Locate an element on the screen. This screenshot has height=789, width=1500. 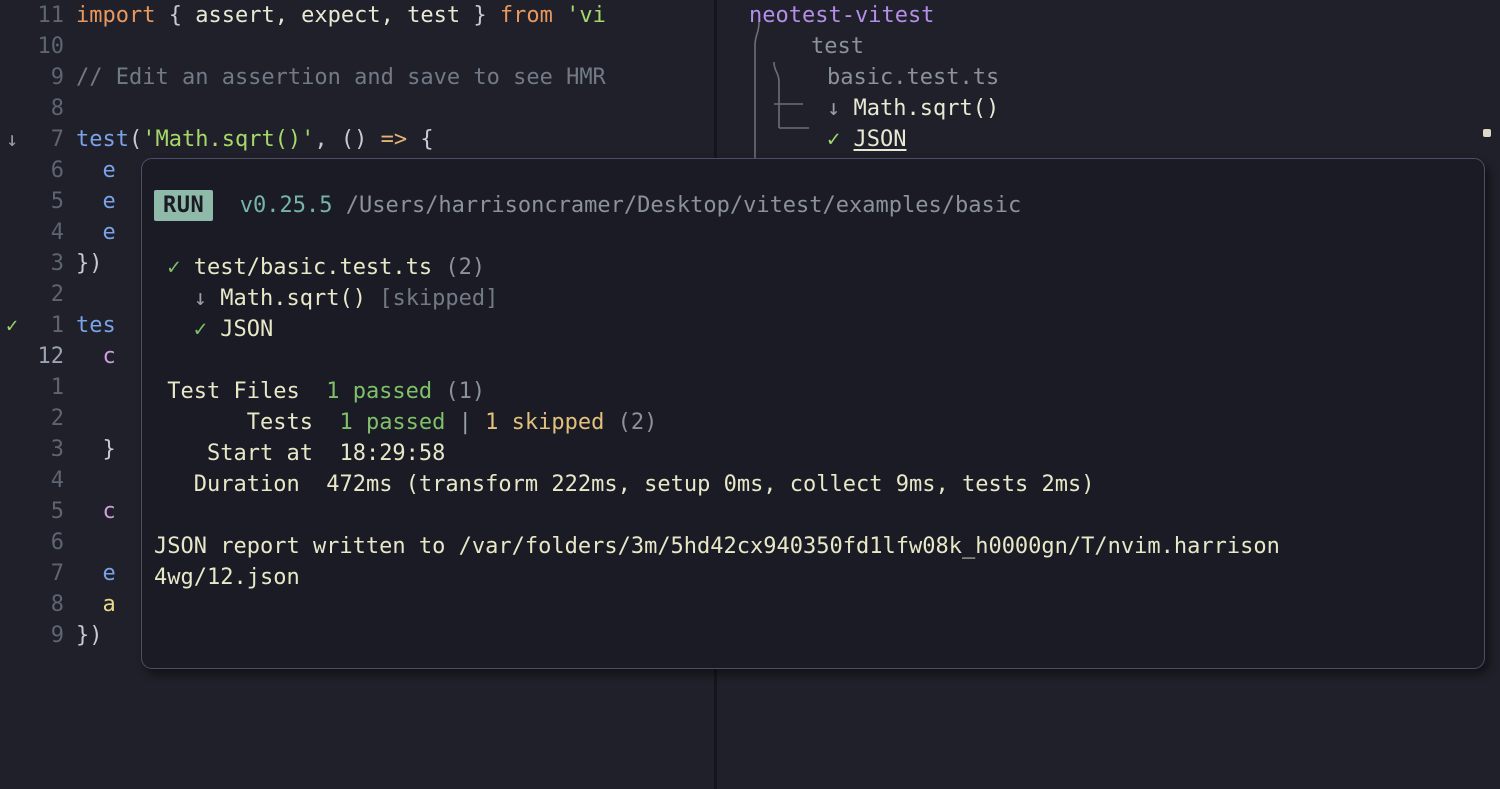
json-report-path-line2: 4wg/12.json is located at coordinates (227, 577).